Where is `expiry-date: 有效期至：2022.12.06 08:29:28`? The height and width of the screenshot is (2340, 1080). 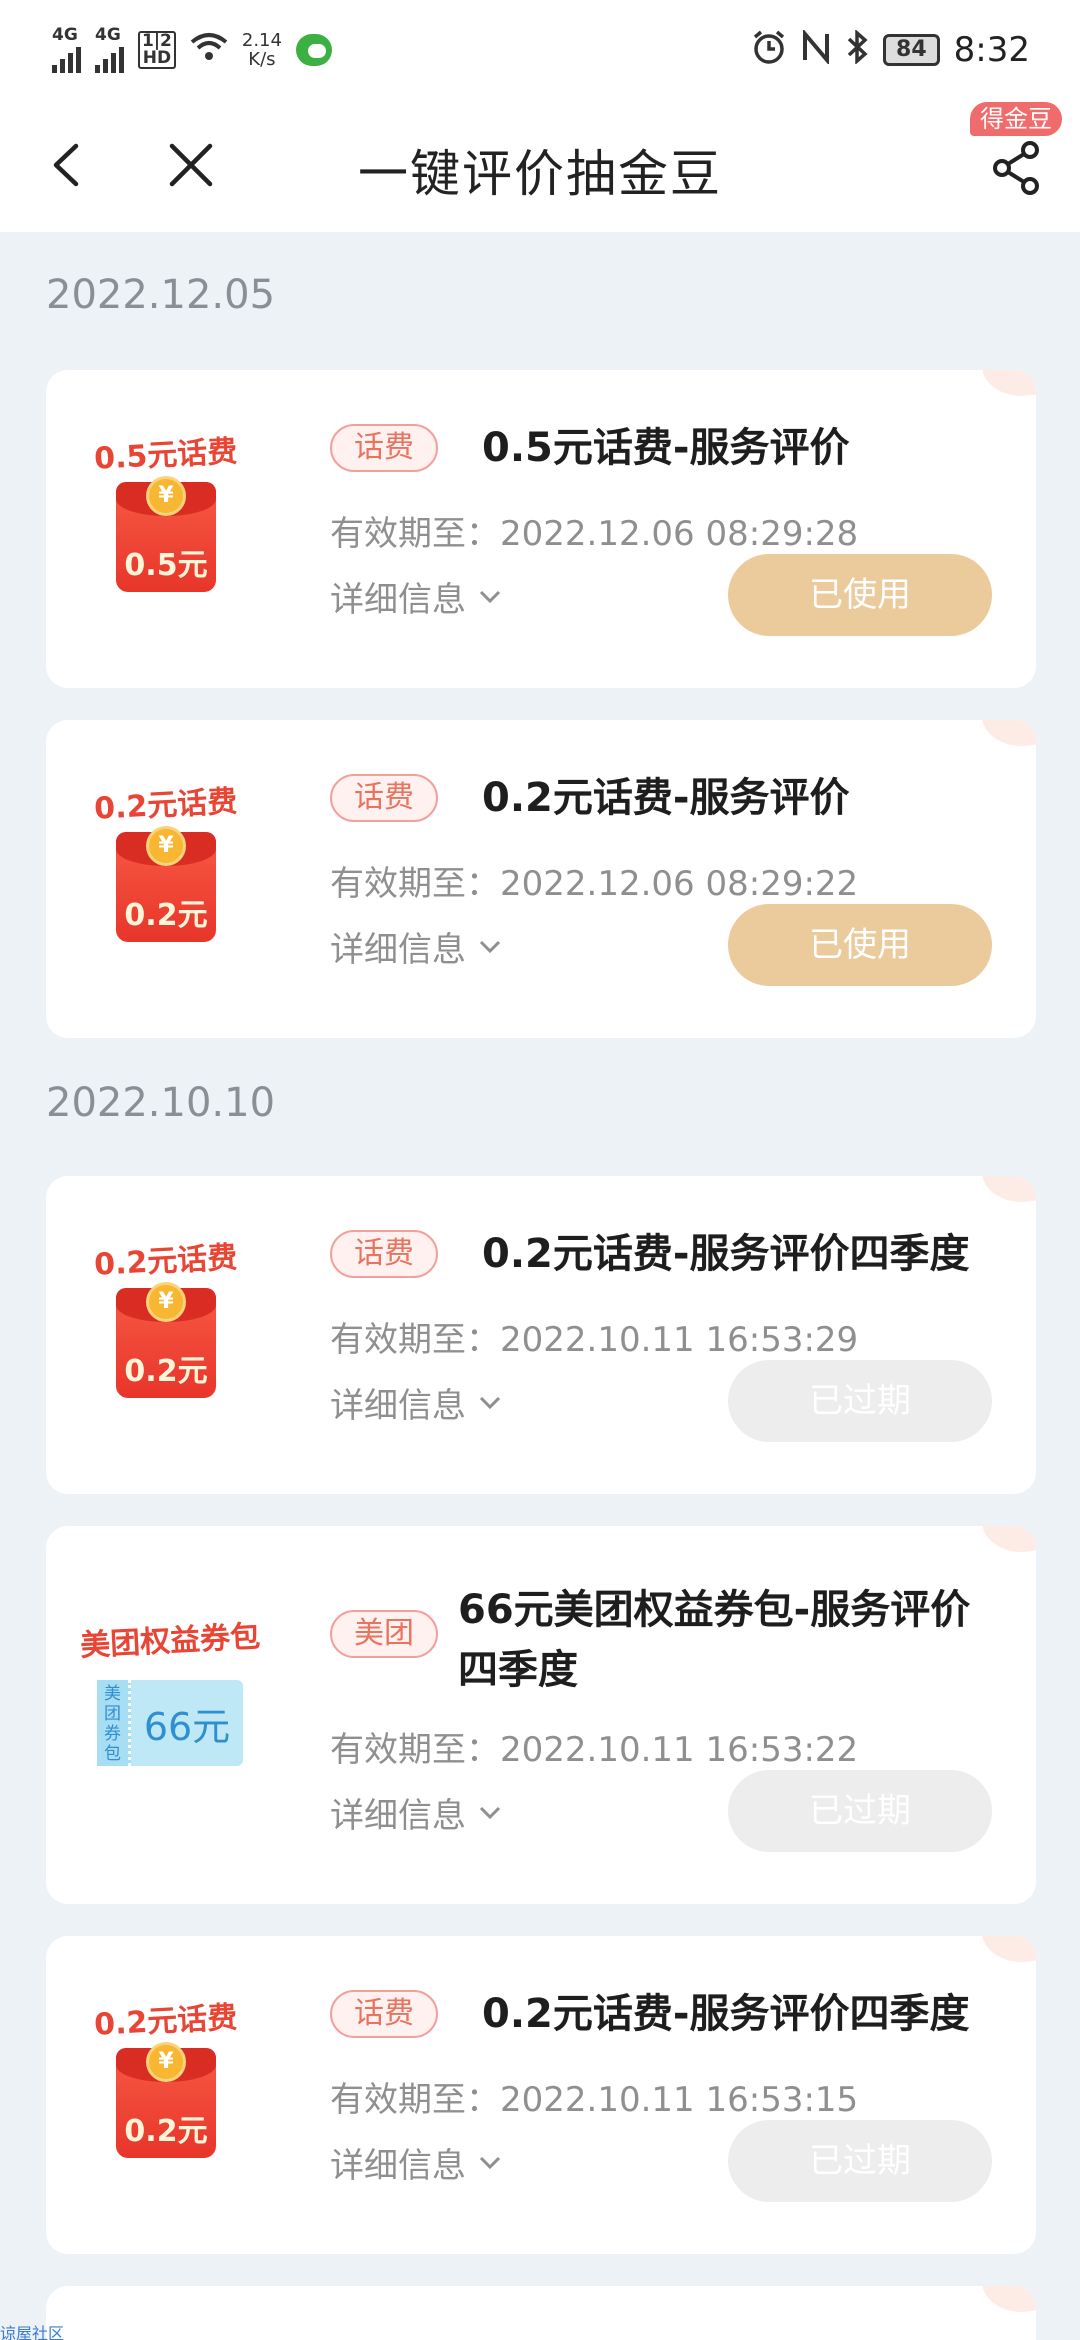 expiry-date: 有效期至：2022.12.06 08:29:28 is located at coordinates (594, 534).